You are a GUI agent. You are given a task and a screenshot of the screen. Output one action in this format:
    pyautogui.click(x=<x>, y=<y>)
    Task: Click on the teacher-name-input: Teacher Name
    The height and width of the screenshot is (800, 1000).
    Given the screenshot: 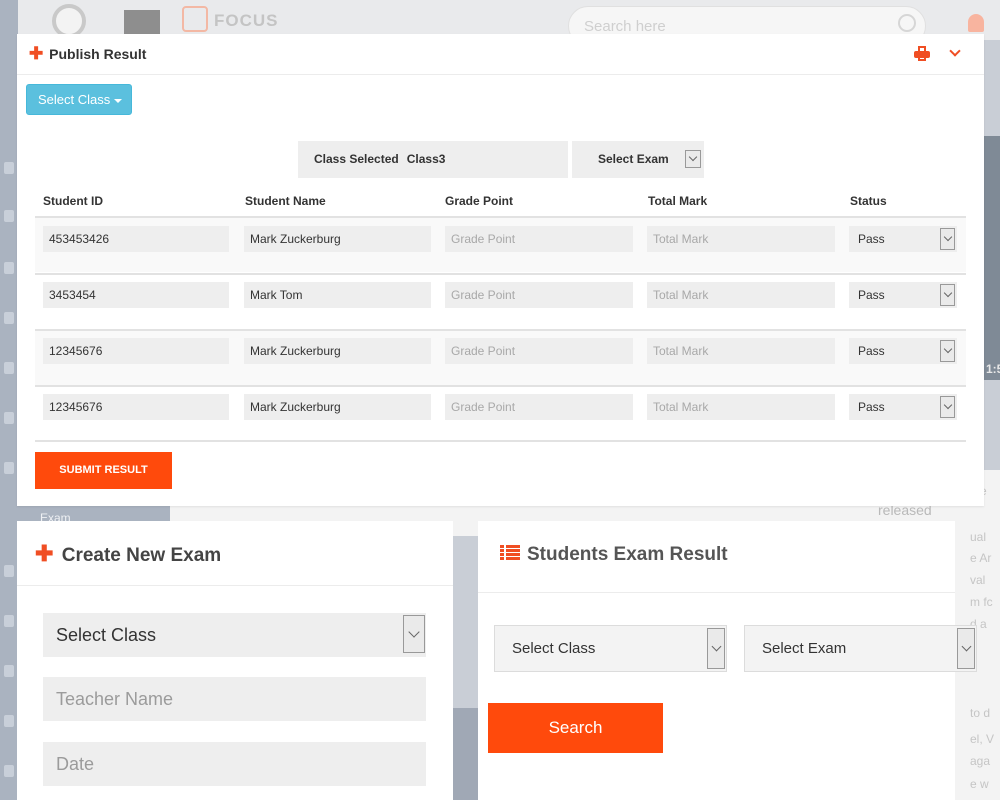 What is the action you would take?
    pyautogui.click(x=234, y=699)
    